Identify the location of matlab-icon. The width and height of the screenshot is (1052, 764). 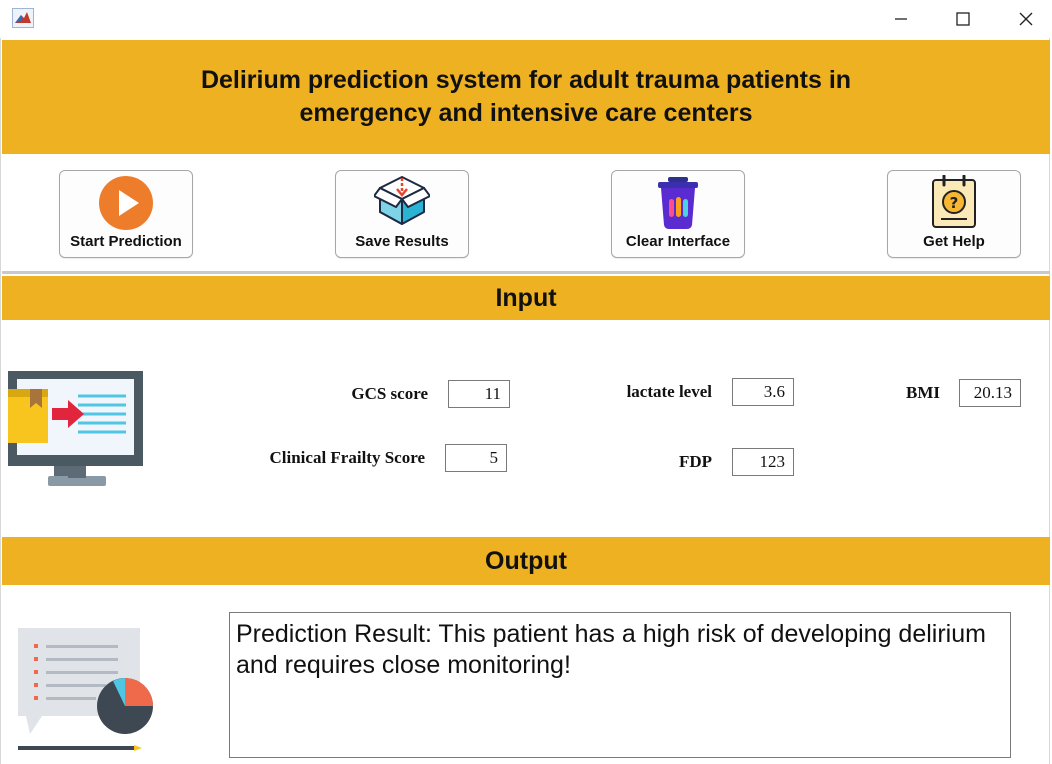
(23, 18).